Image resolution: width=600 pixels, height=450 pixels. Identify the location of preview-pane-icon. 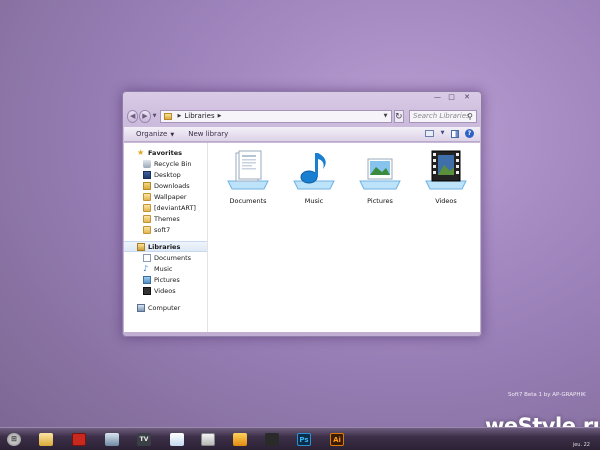
(455, 133).